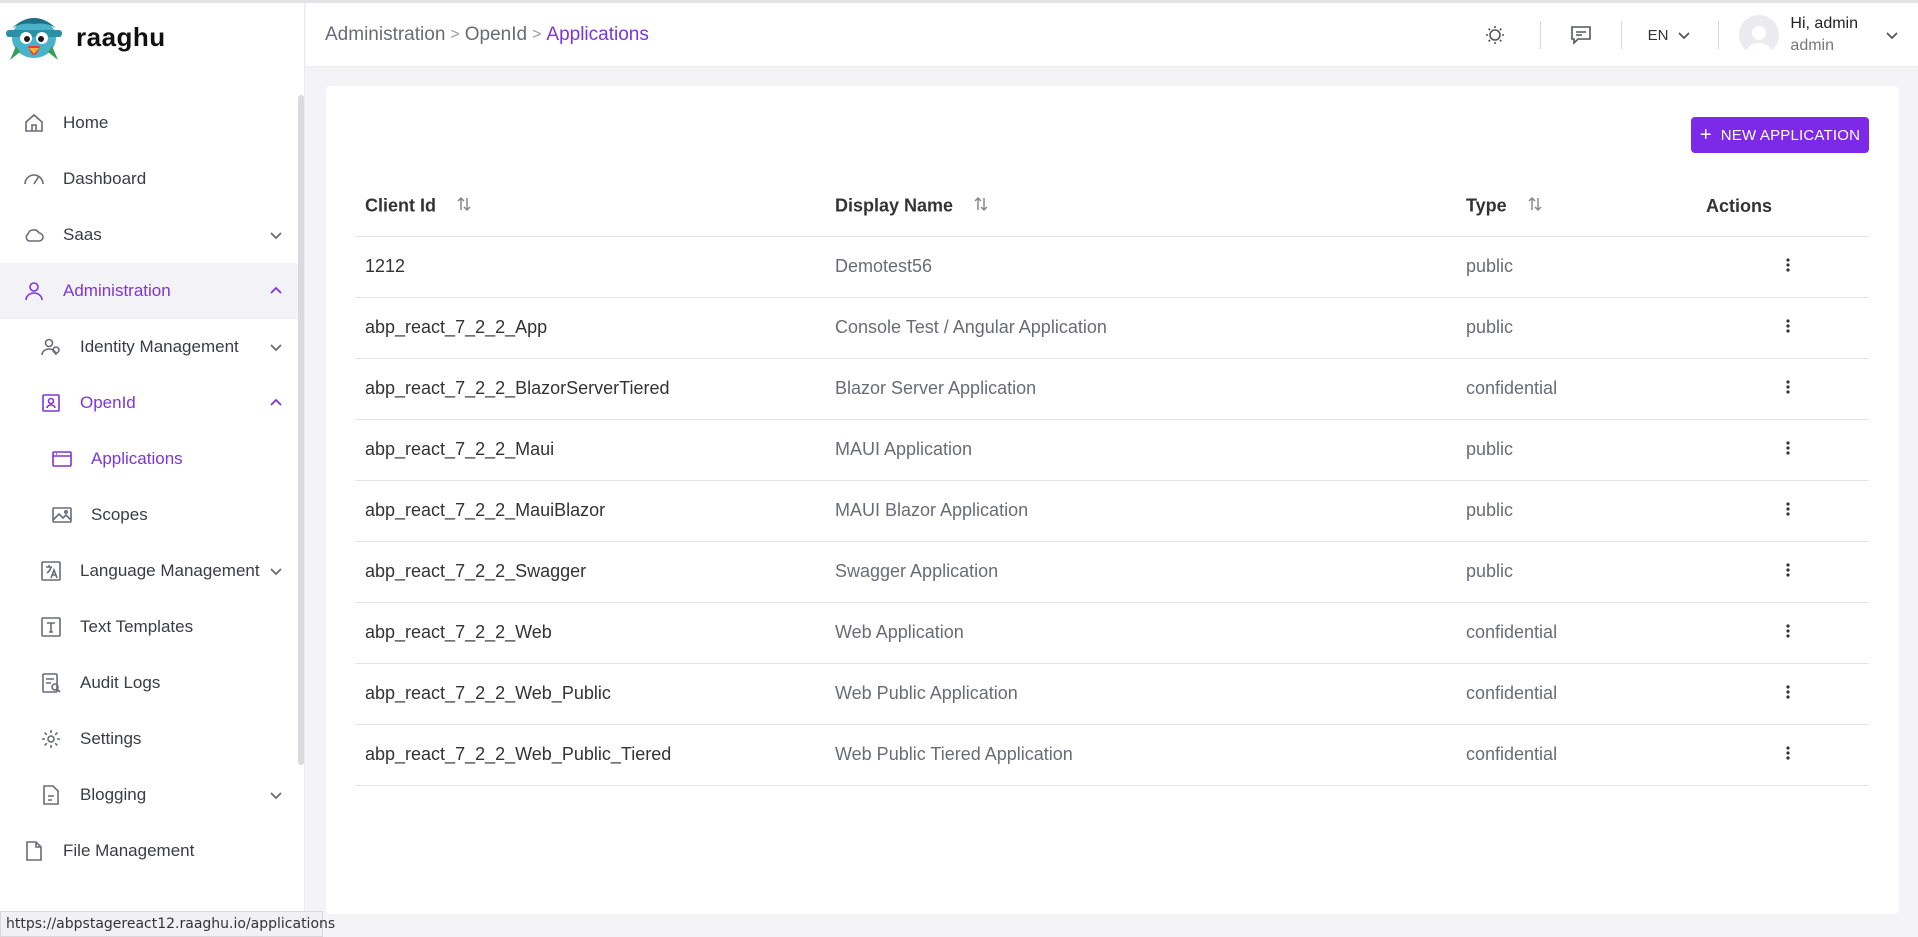 The width and height of the screenshot is (1918, 937). Describe the element at coordinates (51, 627) in the screenshot. I see `text-template-icon` at that location.